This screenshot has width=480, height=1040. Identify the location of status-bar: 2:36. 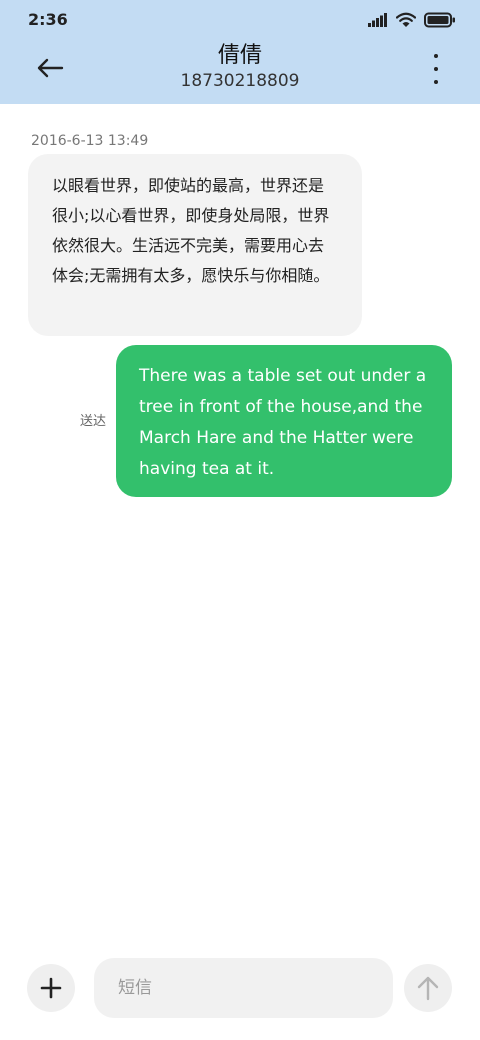
(240, 20).